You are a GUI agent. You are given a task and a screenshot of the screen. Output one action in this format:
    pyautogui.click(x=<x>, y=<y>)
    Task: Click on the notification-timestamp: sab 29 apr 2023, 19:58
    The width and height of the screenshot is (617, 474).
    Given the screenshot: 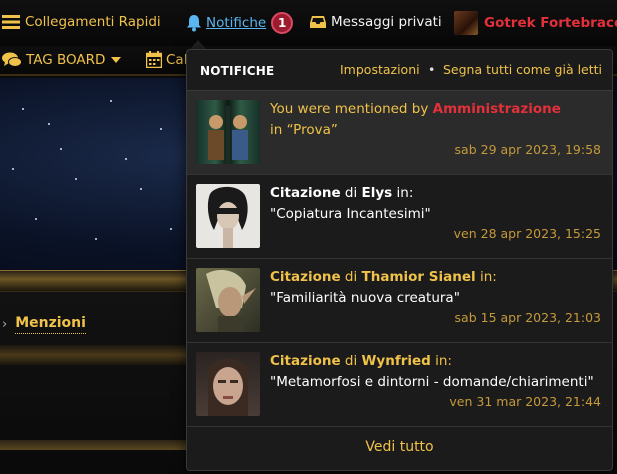 What is the action you would take?
    pyautogui.click(x=527, y=149)
    